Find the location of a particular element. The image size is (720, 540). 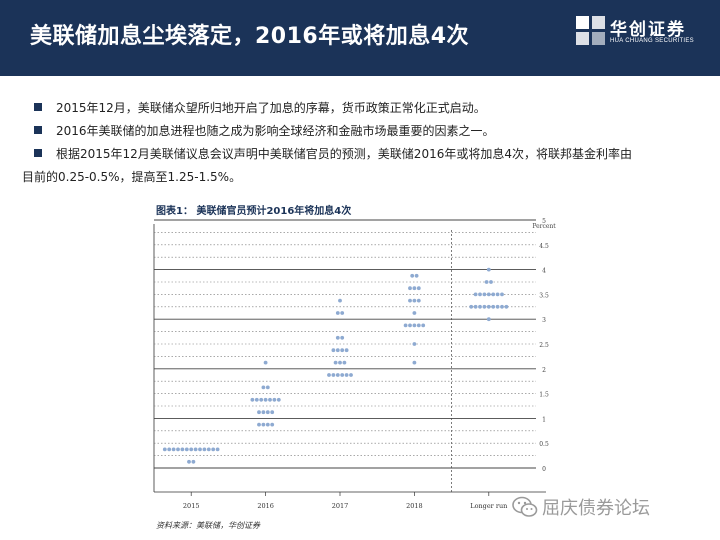

logo-name-en: HUA CHUANG SECURITIES is located at coordinates (652, 41).